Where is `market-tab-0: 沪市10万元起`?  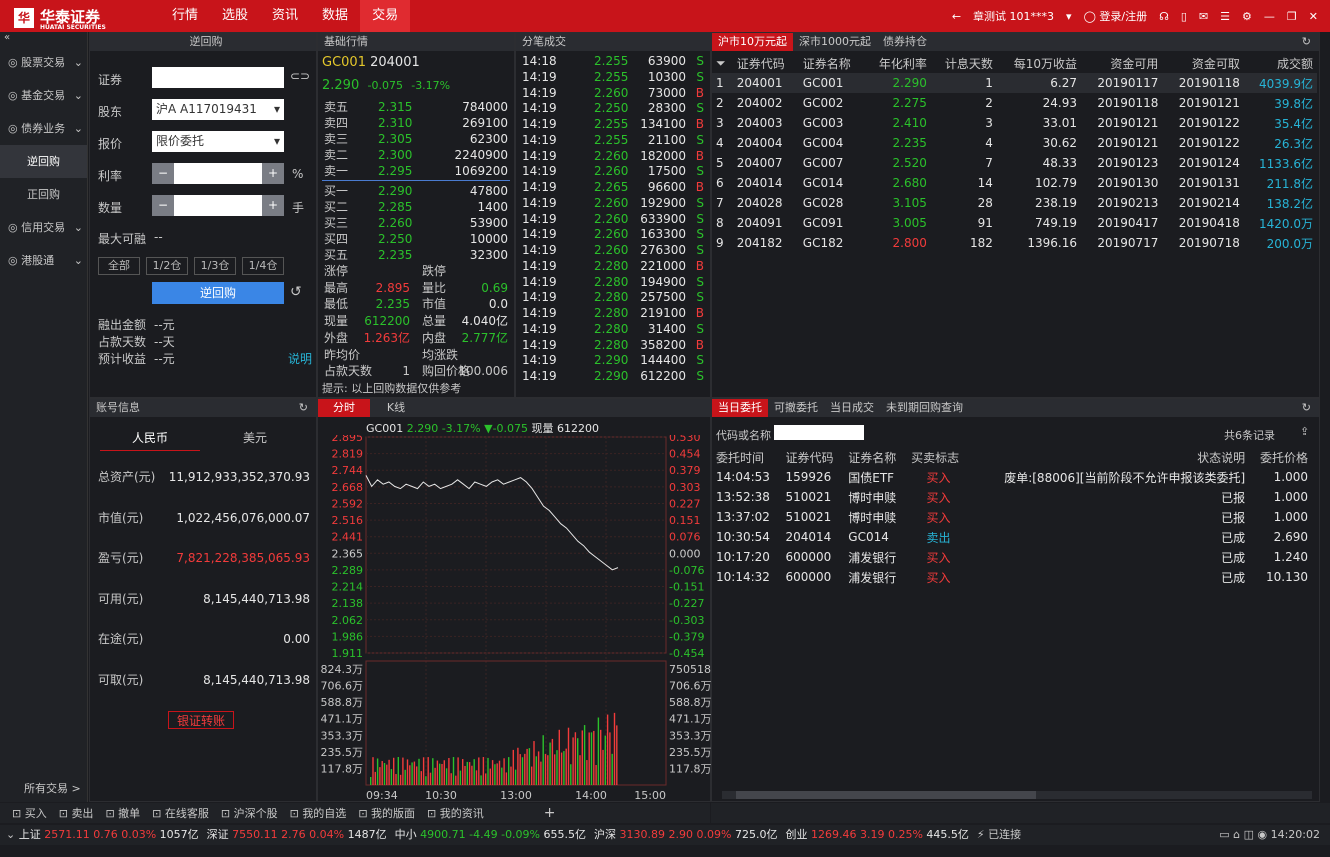
market-tab-0: 沪市10万元起 is located at coordinates (752, 42).